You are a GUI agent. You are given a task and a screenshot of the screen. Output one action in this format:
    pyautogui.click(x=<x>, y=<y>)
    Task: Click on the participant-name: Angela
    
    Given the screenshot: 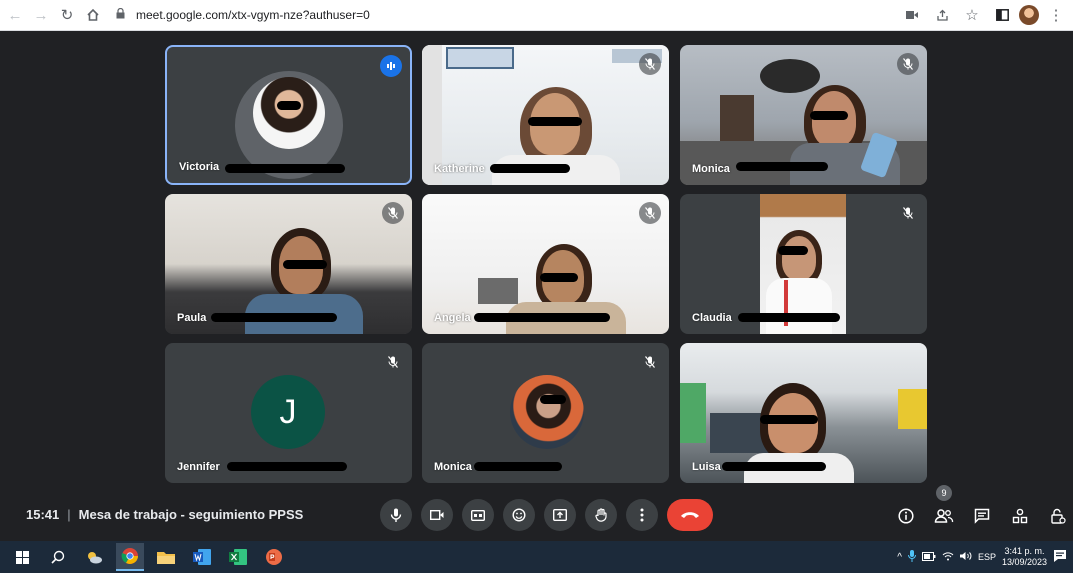 What is the action you would take?
    pyautogui.click(x=452, y=318)
    